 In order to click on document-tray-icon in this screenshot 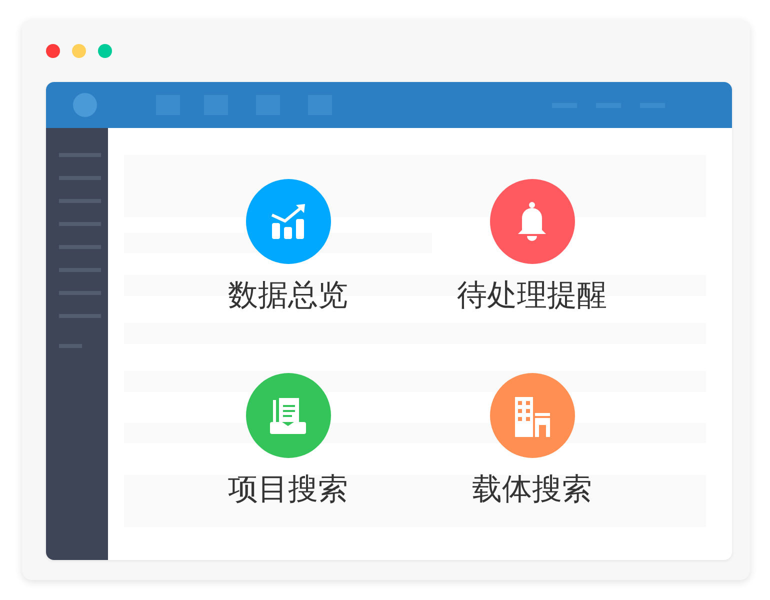, I will do `click(288, 416)`.